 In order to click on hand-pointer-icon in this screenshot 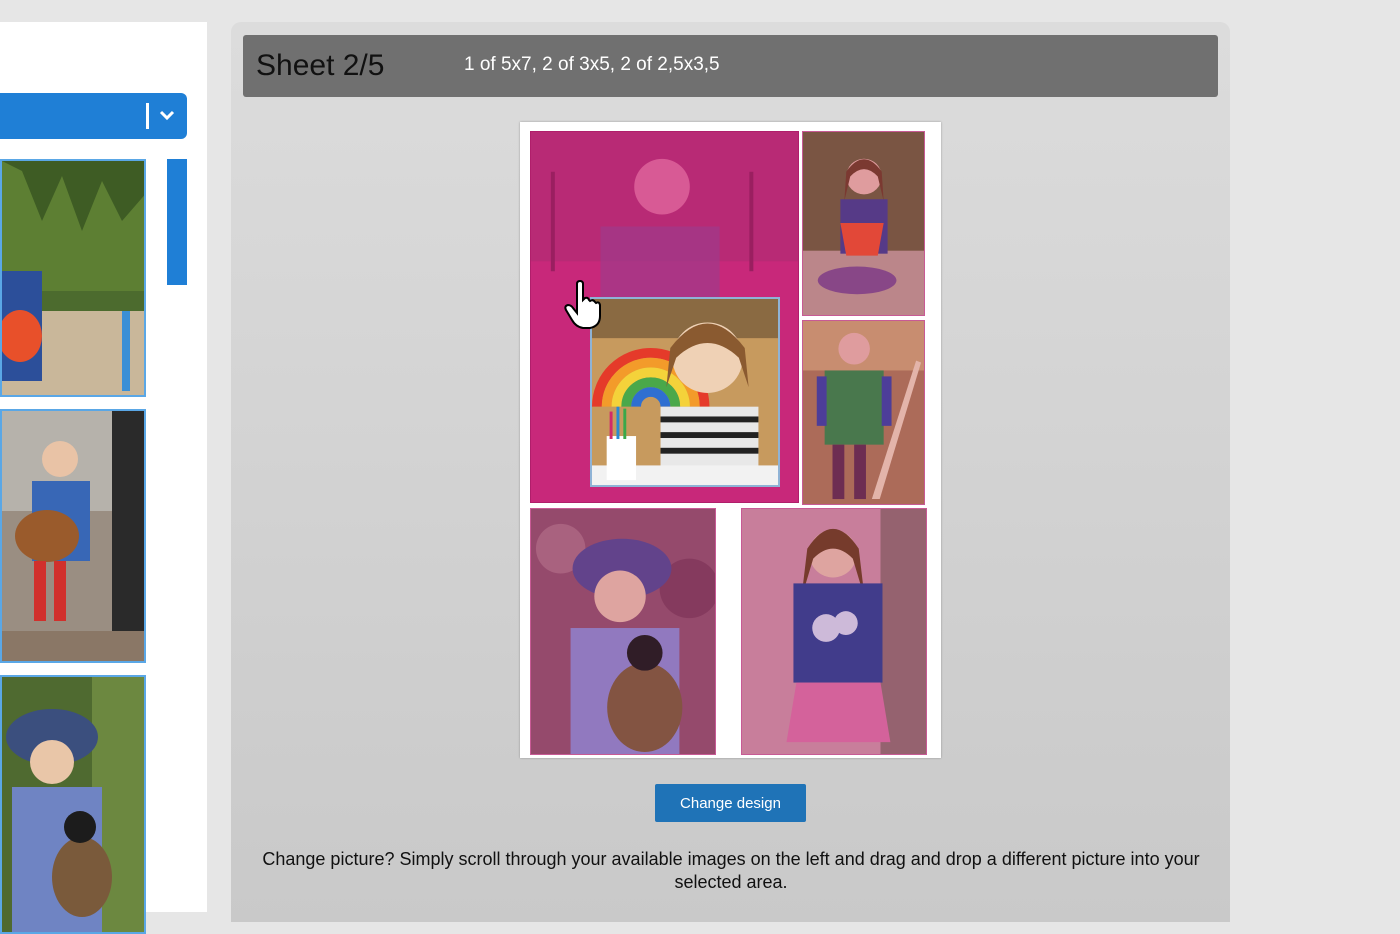, I will do `click(583, 304)`.